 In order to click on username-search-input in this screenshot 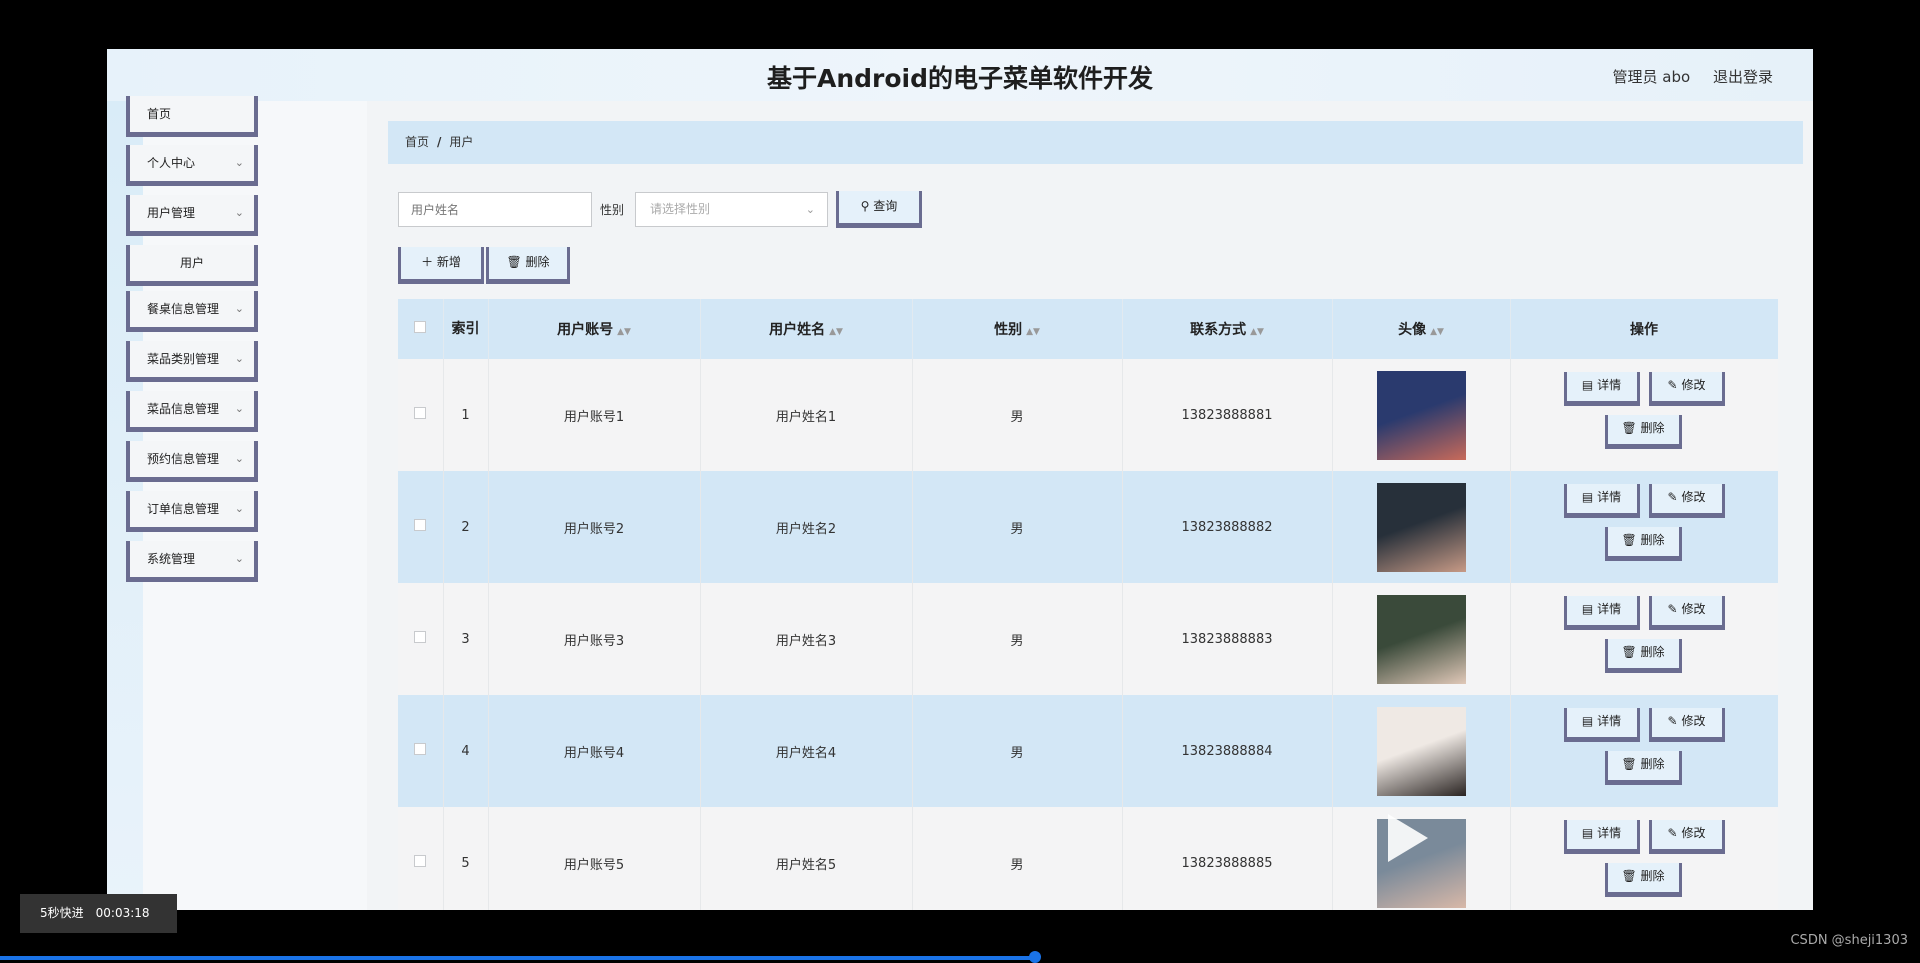, I will do `click(495, 209)`.